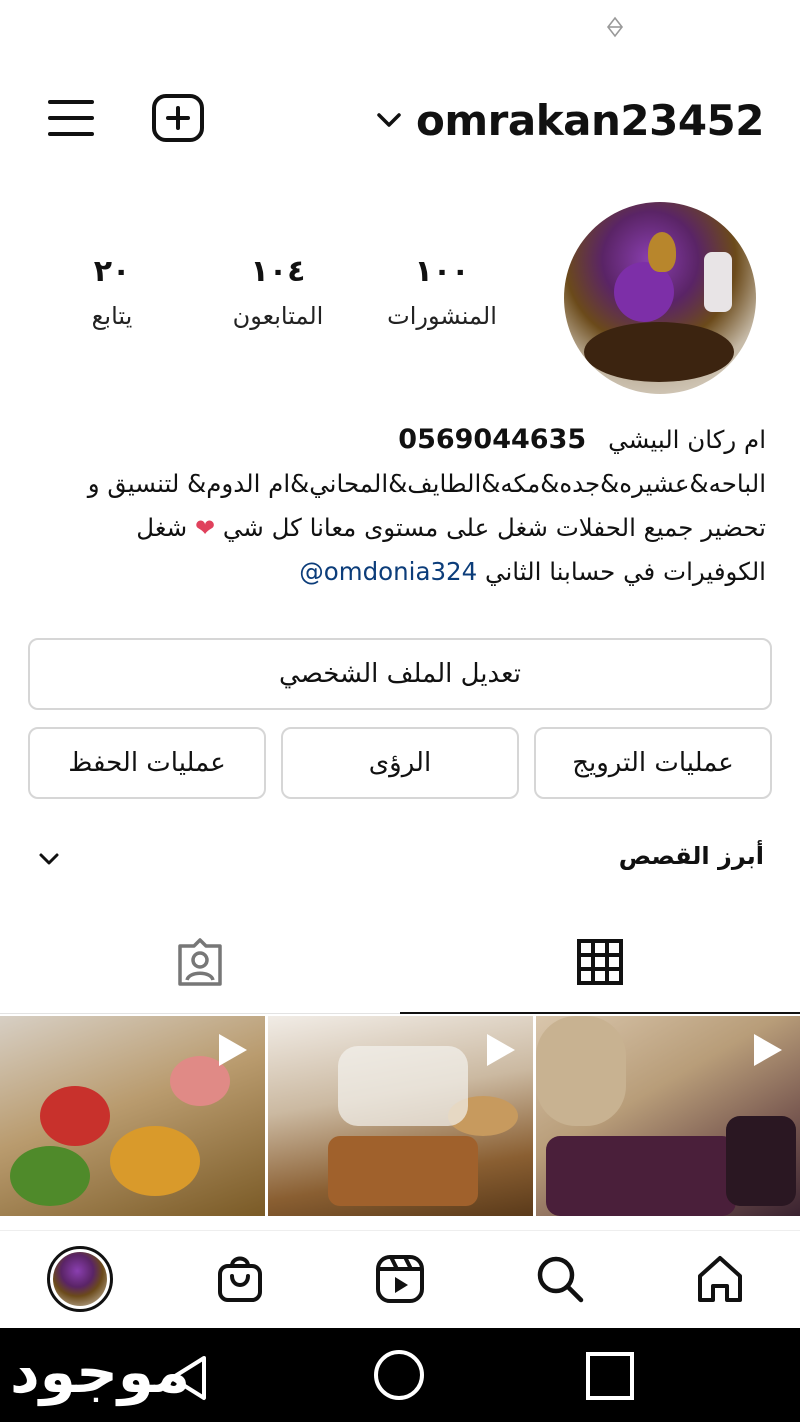 Image resolution: width=800 pixels, height=1422 pixels. I want to click on shopping-bag-icon, so click(240, 1279).